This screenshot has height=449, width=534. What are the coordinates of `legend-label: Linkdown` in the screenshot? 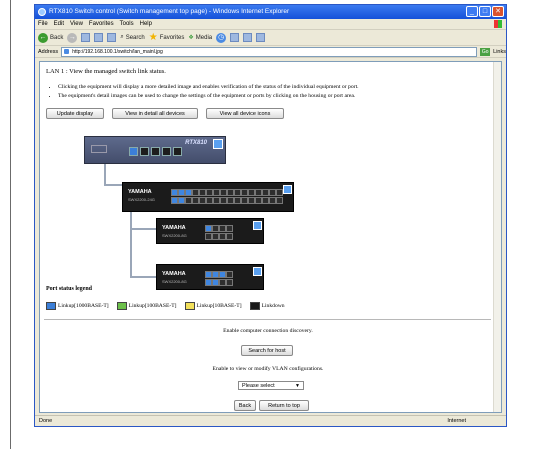 It's located at (273, 306).